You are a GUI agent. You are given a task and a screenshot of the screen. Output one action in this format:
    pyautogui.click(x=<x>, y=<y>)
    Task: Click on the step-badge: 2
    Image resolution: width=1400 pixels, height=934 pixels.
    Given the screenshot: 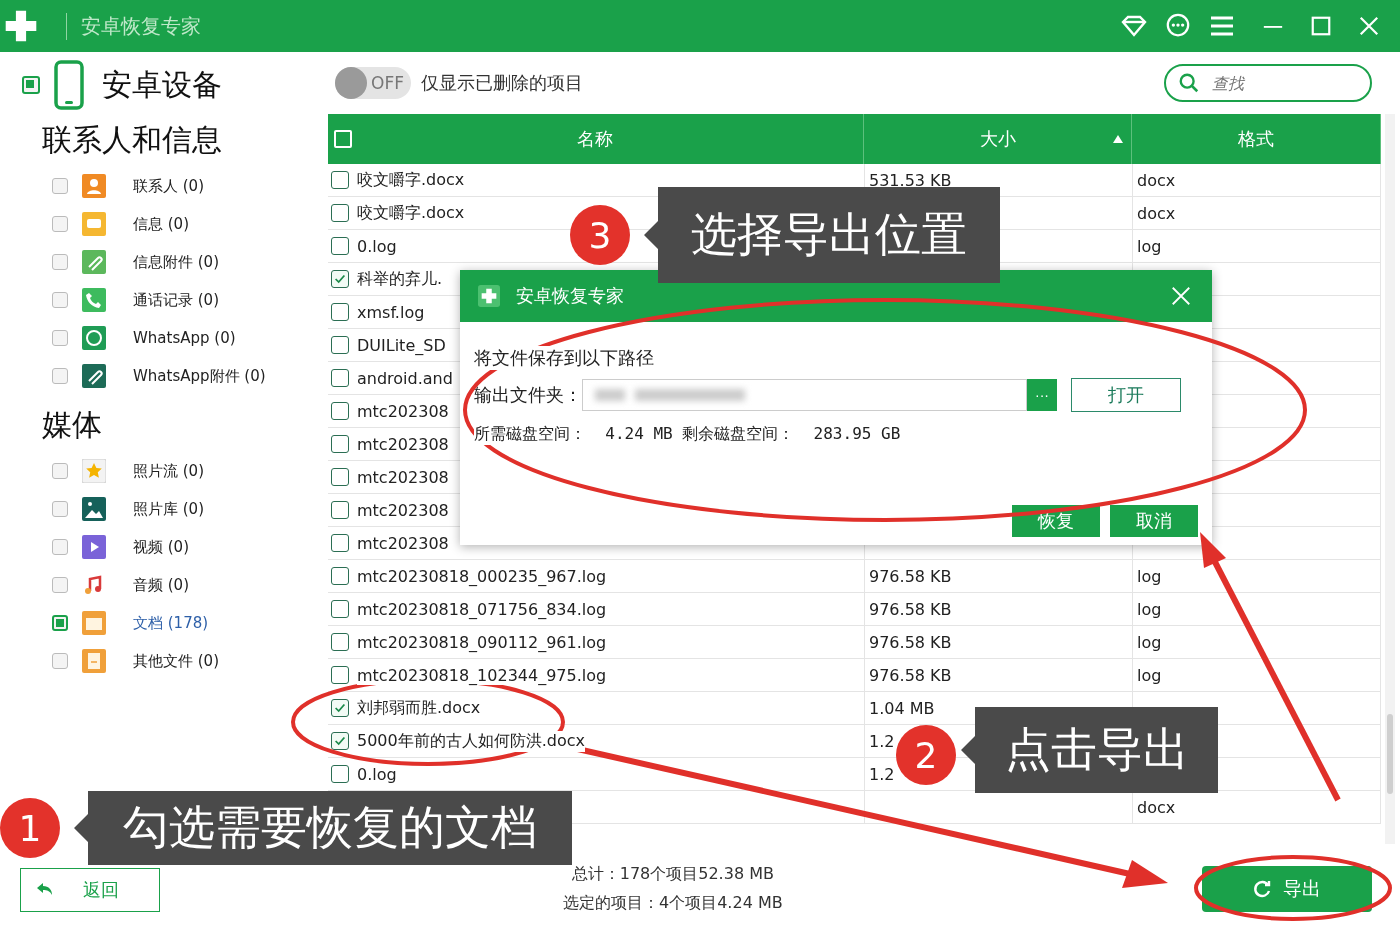 What is the action you would take?
    pyautogui.click(x=926, y=755)
    